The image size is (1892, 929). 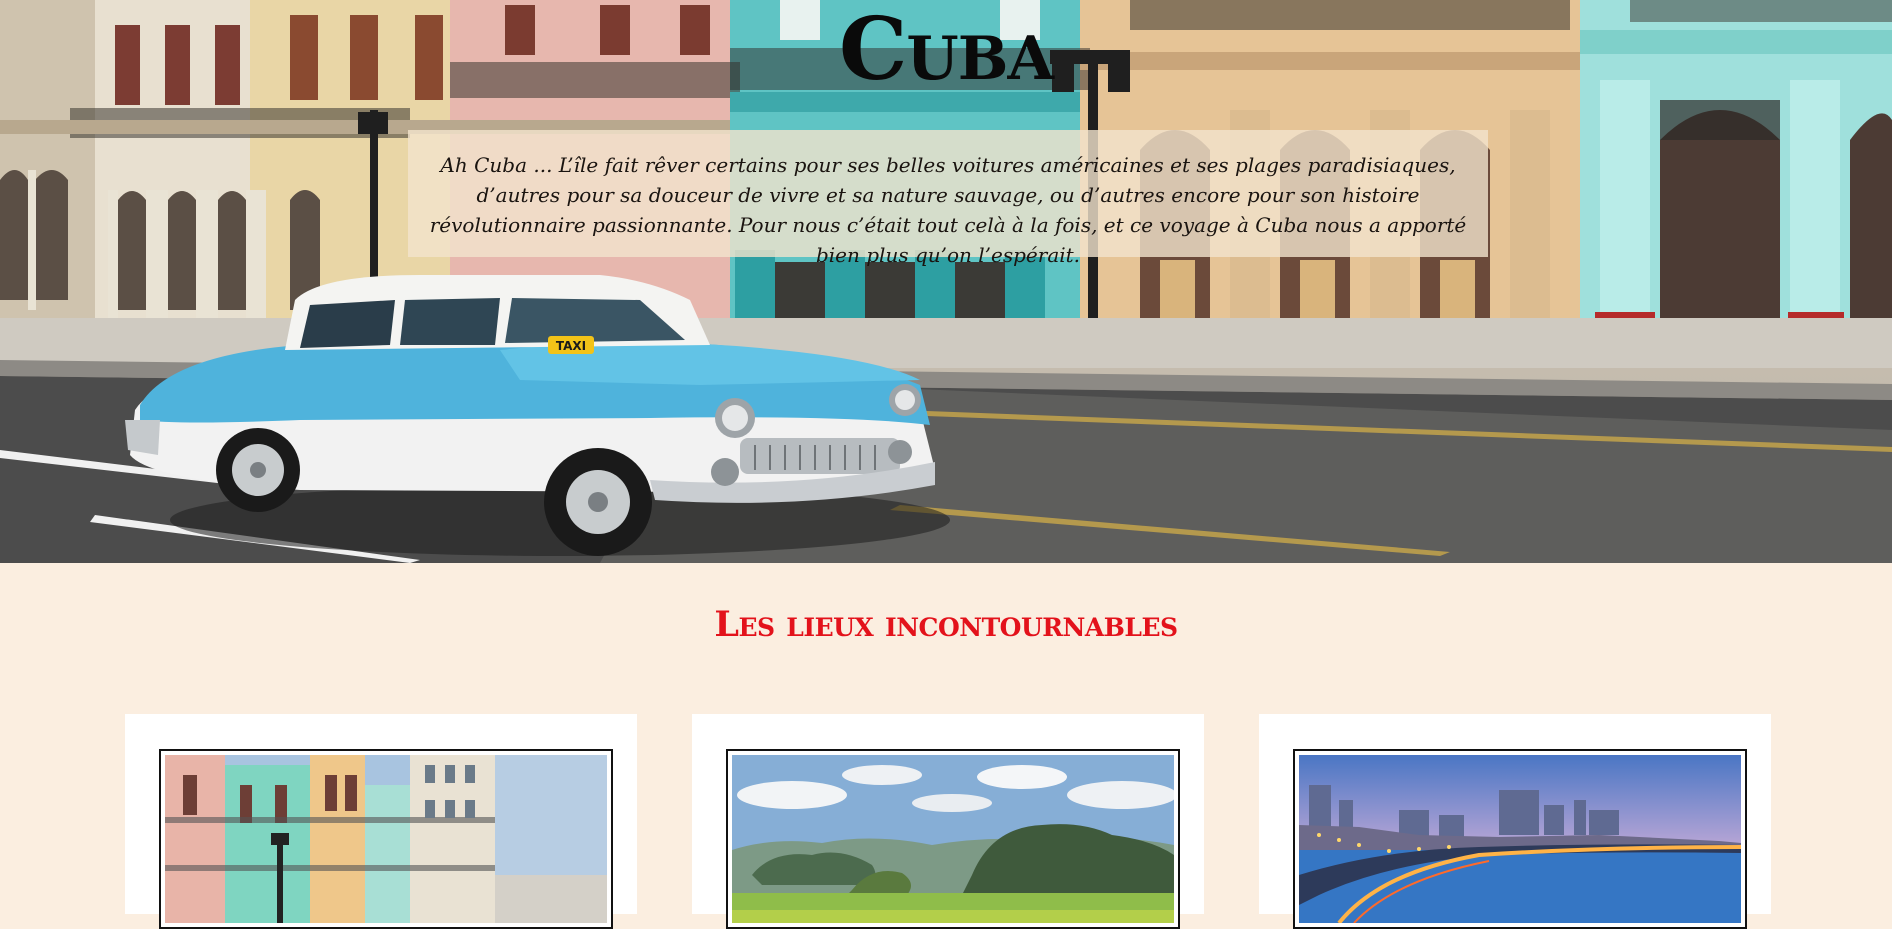 What do you see at coordinates (946, 50) in the screenshot?
I see `page-title: Cuba` at bounding box center [946, 50].